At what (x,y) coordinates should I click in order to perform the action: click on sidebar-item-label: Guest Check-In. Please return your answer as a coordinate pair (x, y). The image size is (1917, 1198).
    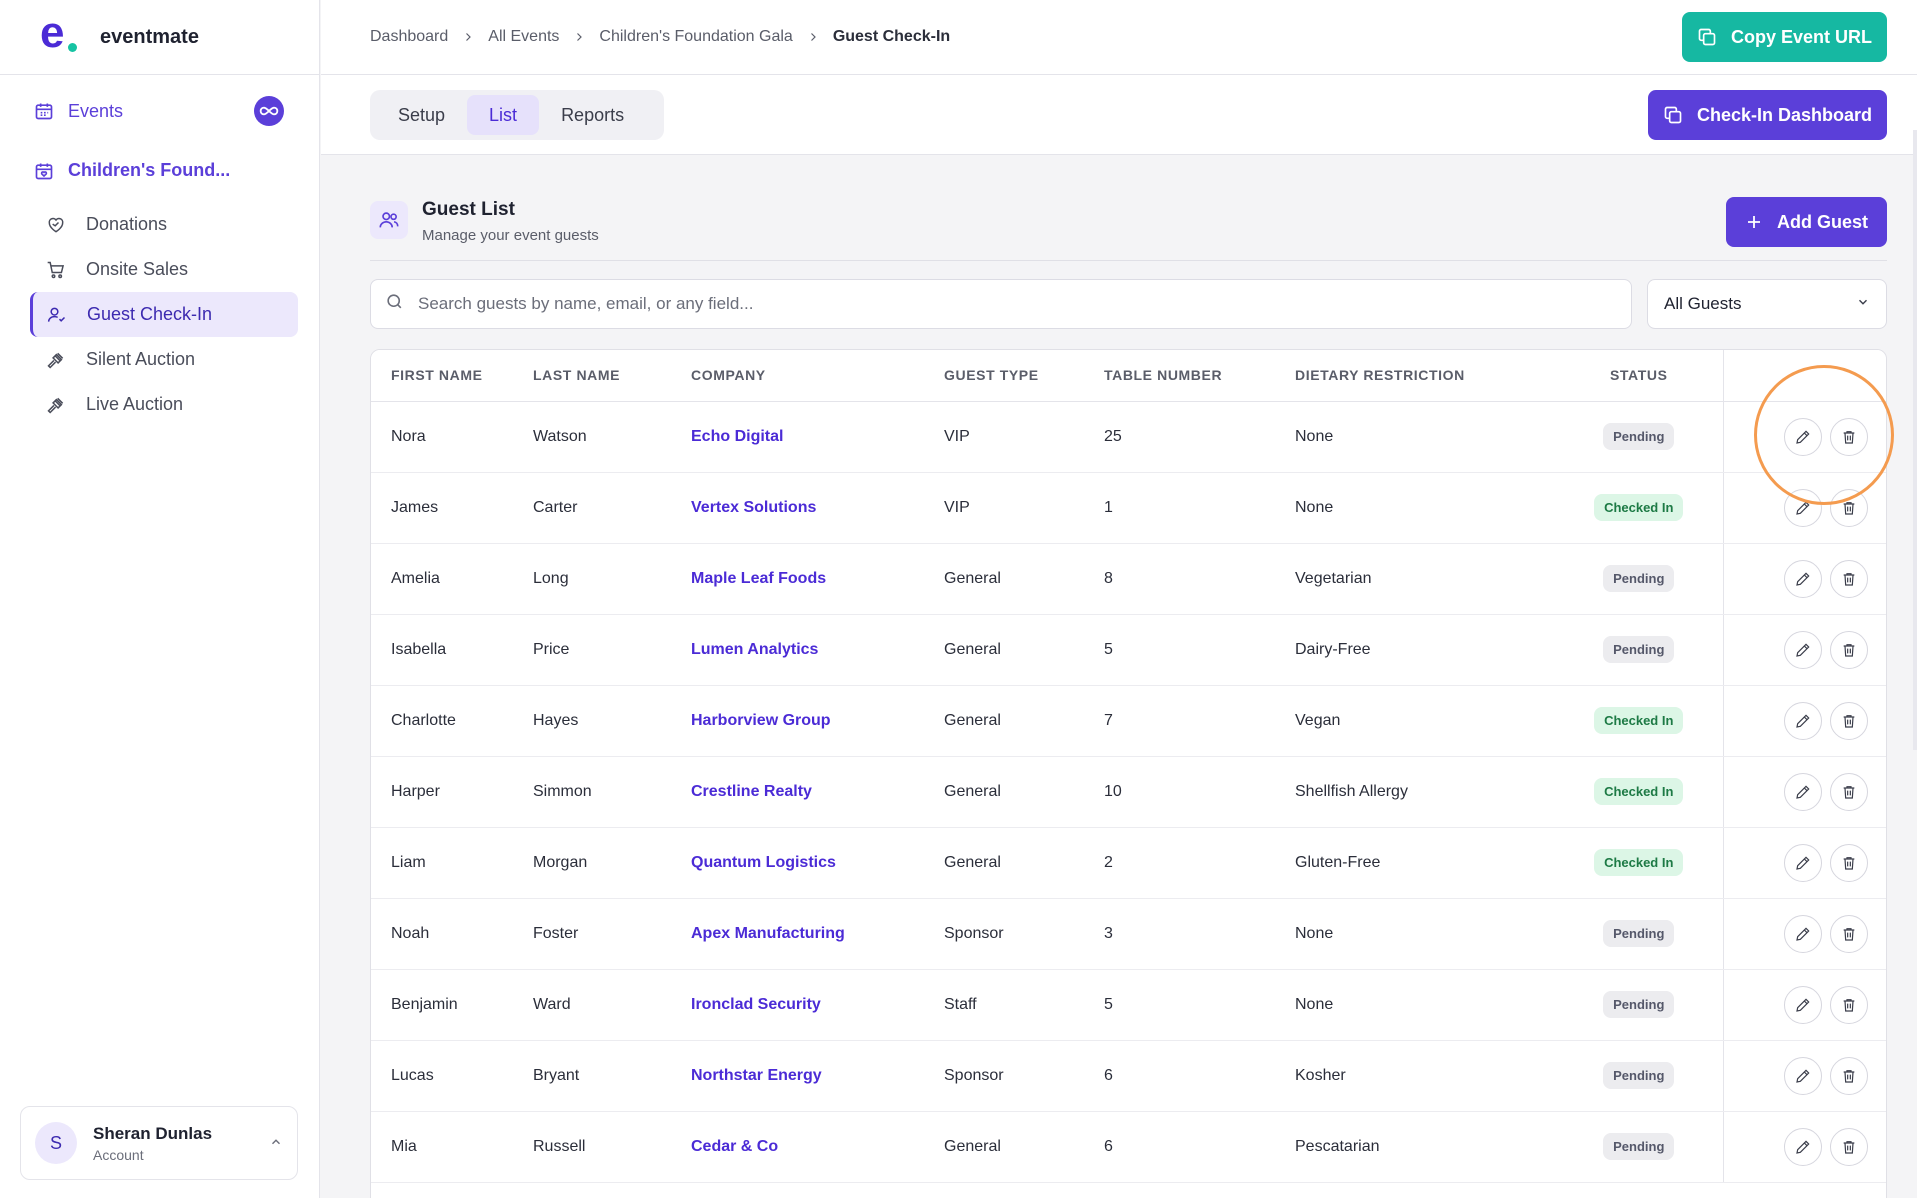
    Looking at the image, I should click on (150, 314).